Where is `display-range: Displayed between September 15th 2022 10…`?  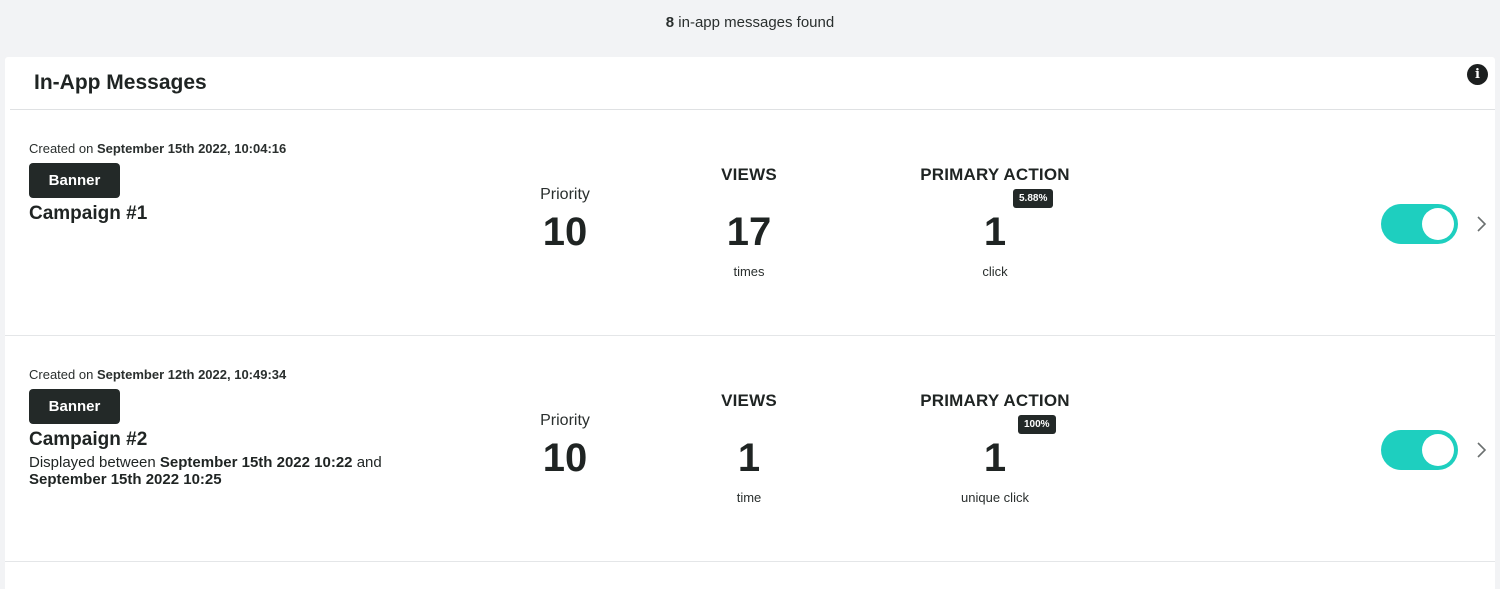 display-range: Displayed between September 15th 2022 10… is located at coordinates (205, 471).